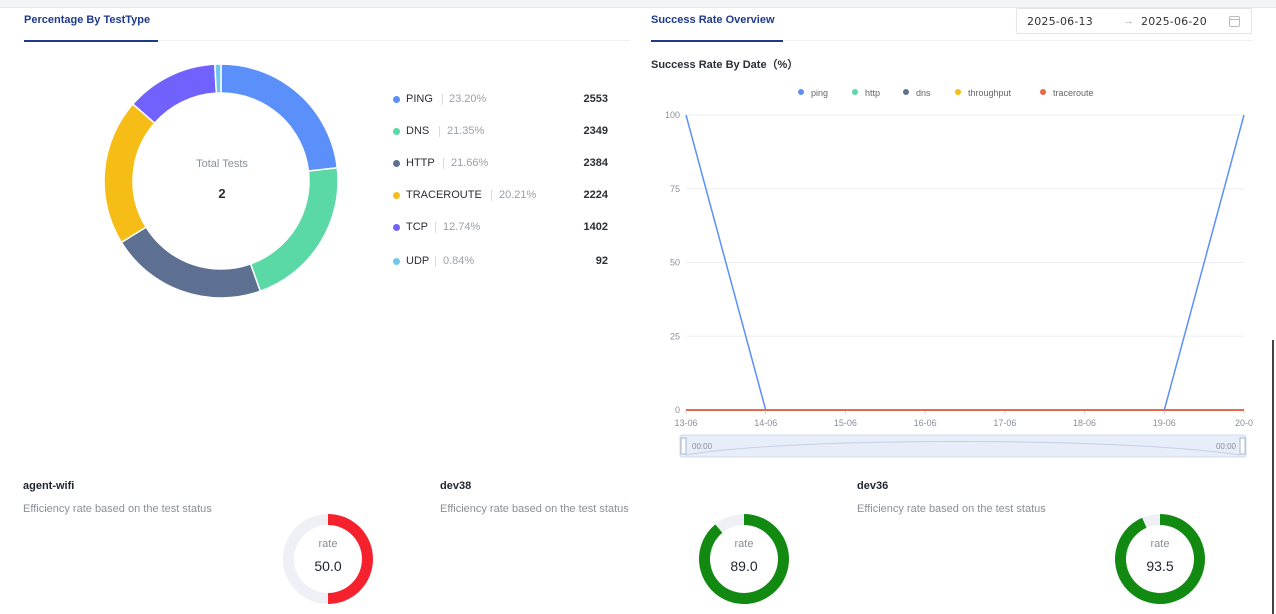  I want to click on legend-item-udp: UDP 0.84% 92, so click(500, 262).